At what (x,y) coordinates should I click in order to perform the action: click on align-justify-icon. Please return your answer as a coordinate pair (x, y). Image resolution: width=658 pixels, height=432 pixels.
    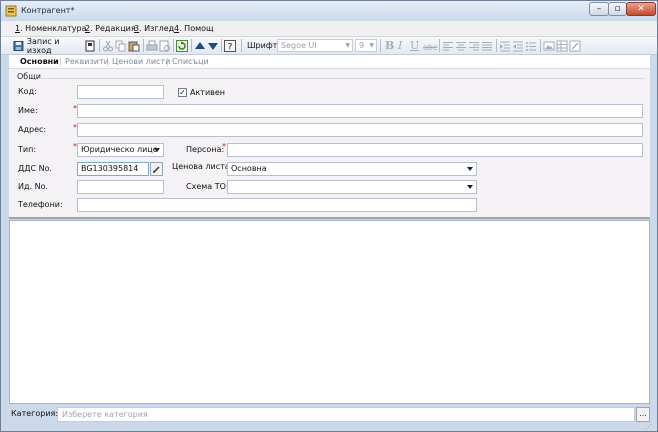
    Looking at the image, I should click on (487, 45).